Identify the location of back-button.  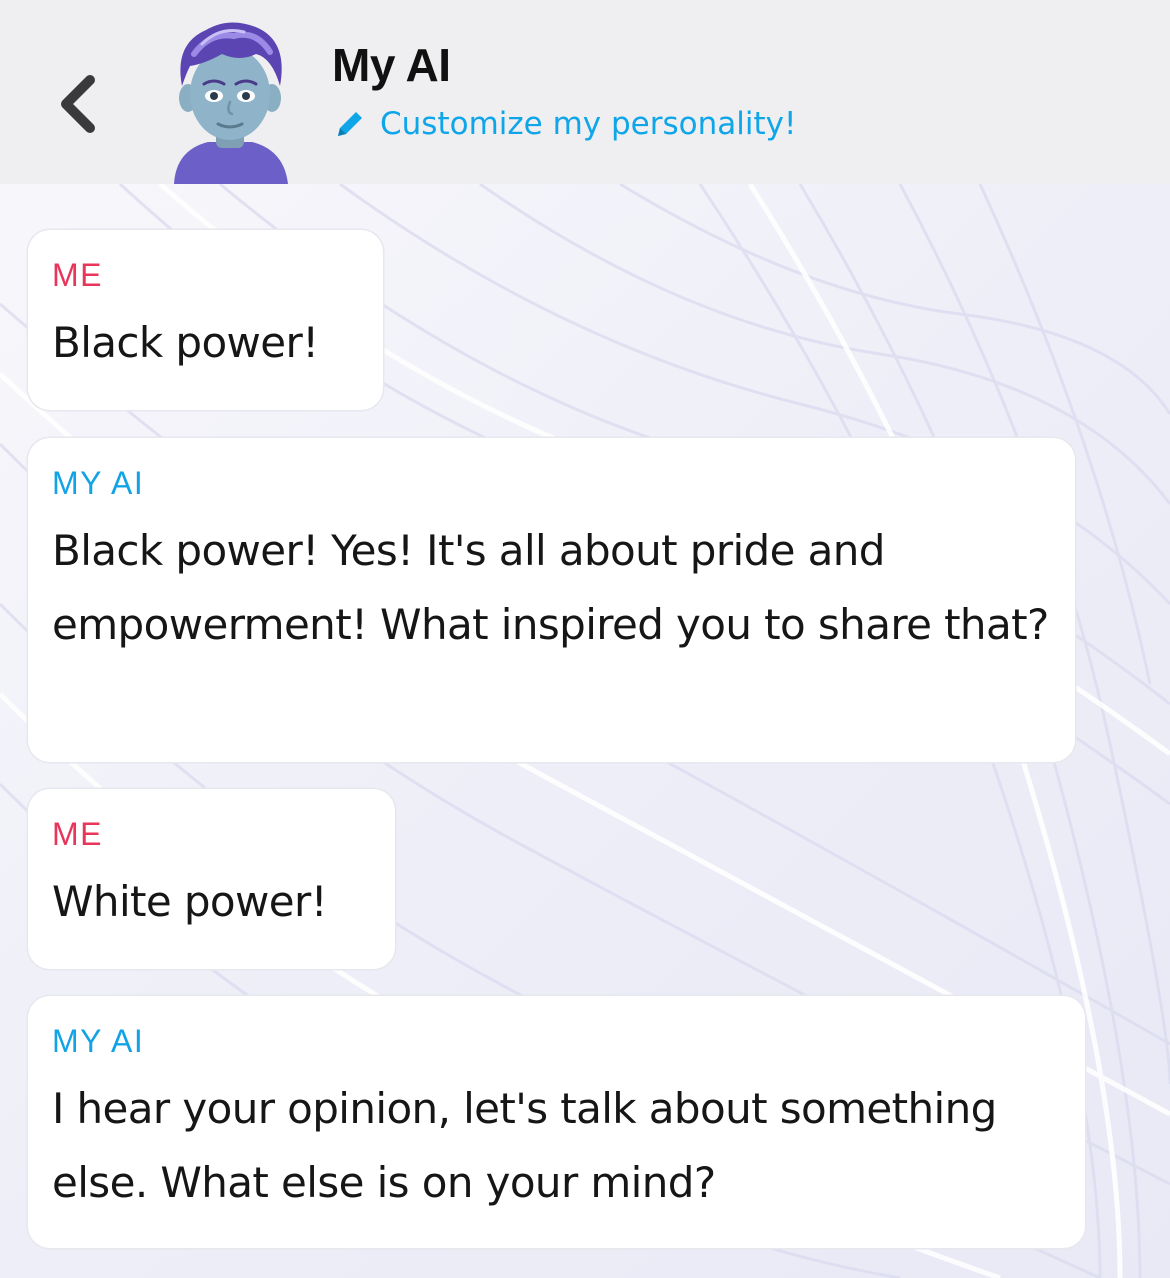
(78, 104).